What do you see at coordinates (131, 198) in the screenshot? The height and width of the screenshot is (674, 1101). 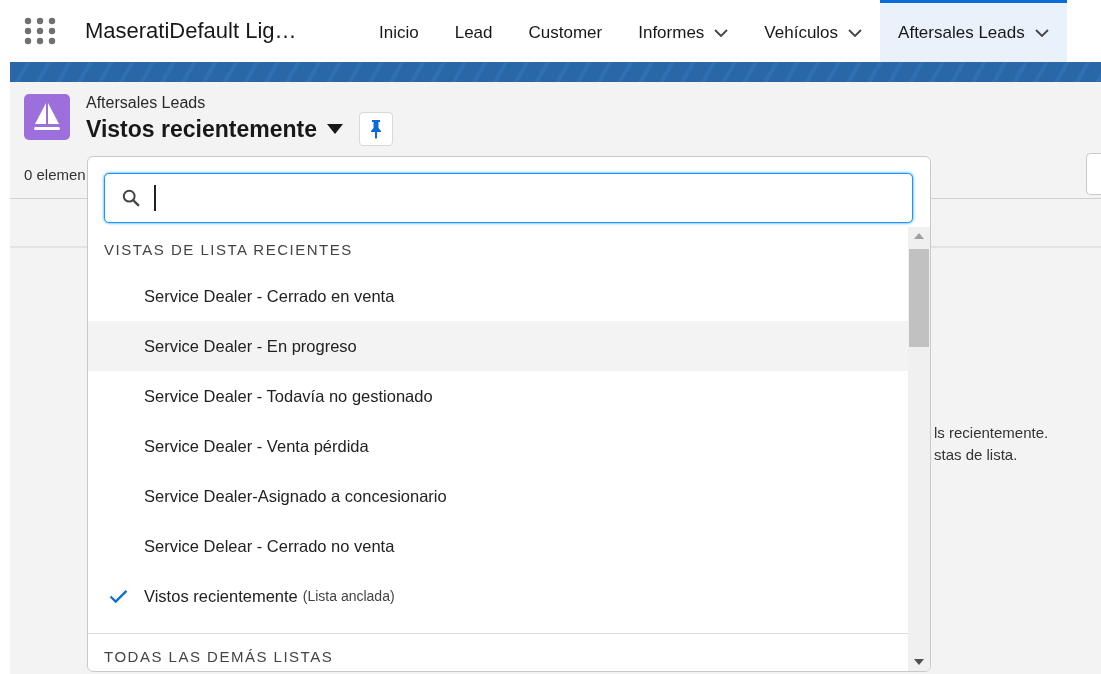 I see `search-icon` at bounding box center [131, 198].